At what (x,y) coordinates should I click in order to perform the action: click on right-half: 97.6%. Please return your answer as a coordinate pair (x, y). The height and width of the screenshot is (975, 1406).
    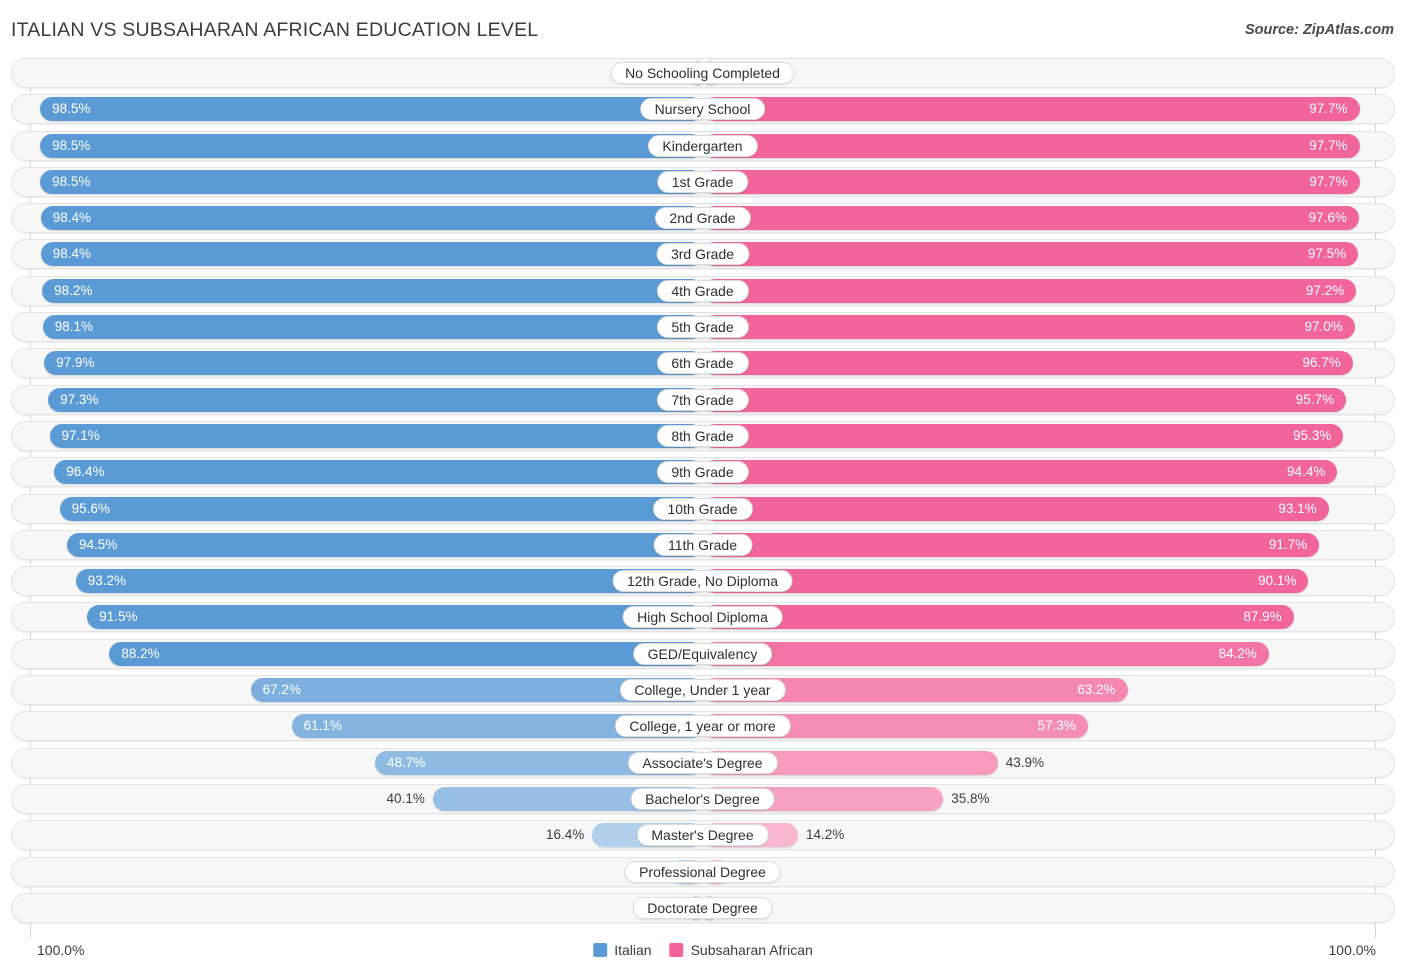
    Looking at the image, I should click on (1039, 218).